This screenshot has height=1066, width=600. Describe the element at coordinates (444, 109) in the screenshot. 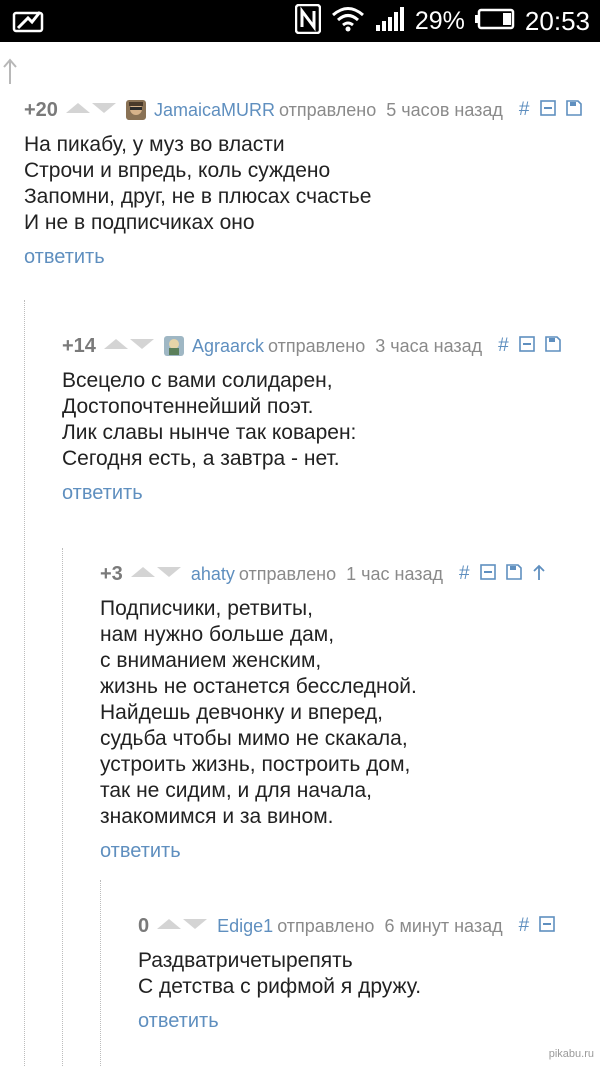

I see `comment-time: 5 часов назад` at that location.